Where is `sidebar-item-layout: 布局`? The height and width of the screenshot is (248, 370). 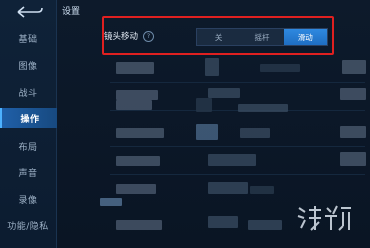
sidebar-item-layout: 布局 is located at coordinates (28, 146).